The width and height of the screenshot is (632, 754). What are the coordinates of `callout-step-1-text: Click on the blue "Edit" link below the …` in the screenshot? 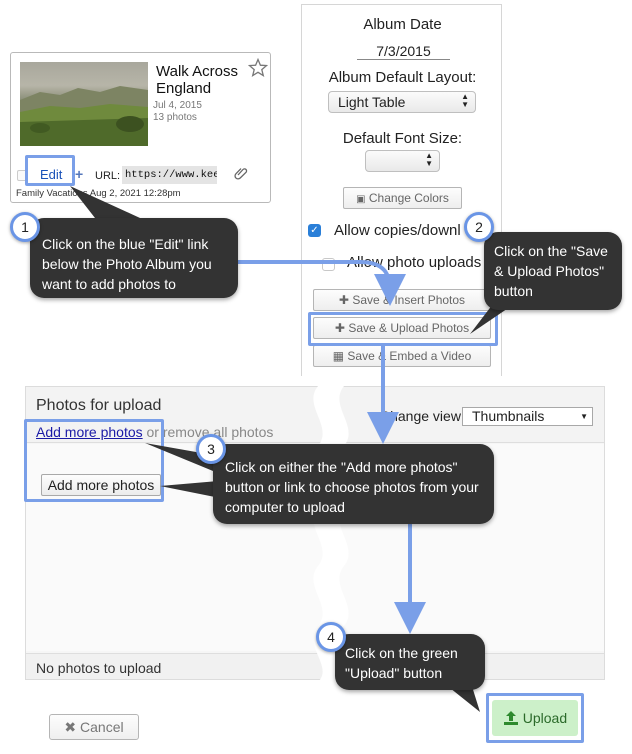 It's located at (127, 264).